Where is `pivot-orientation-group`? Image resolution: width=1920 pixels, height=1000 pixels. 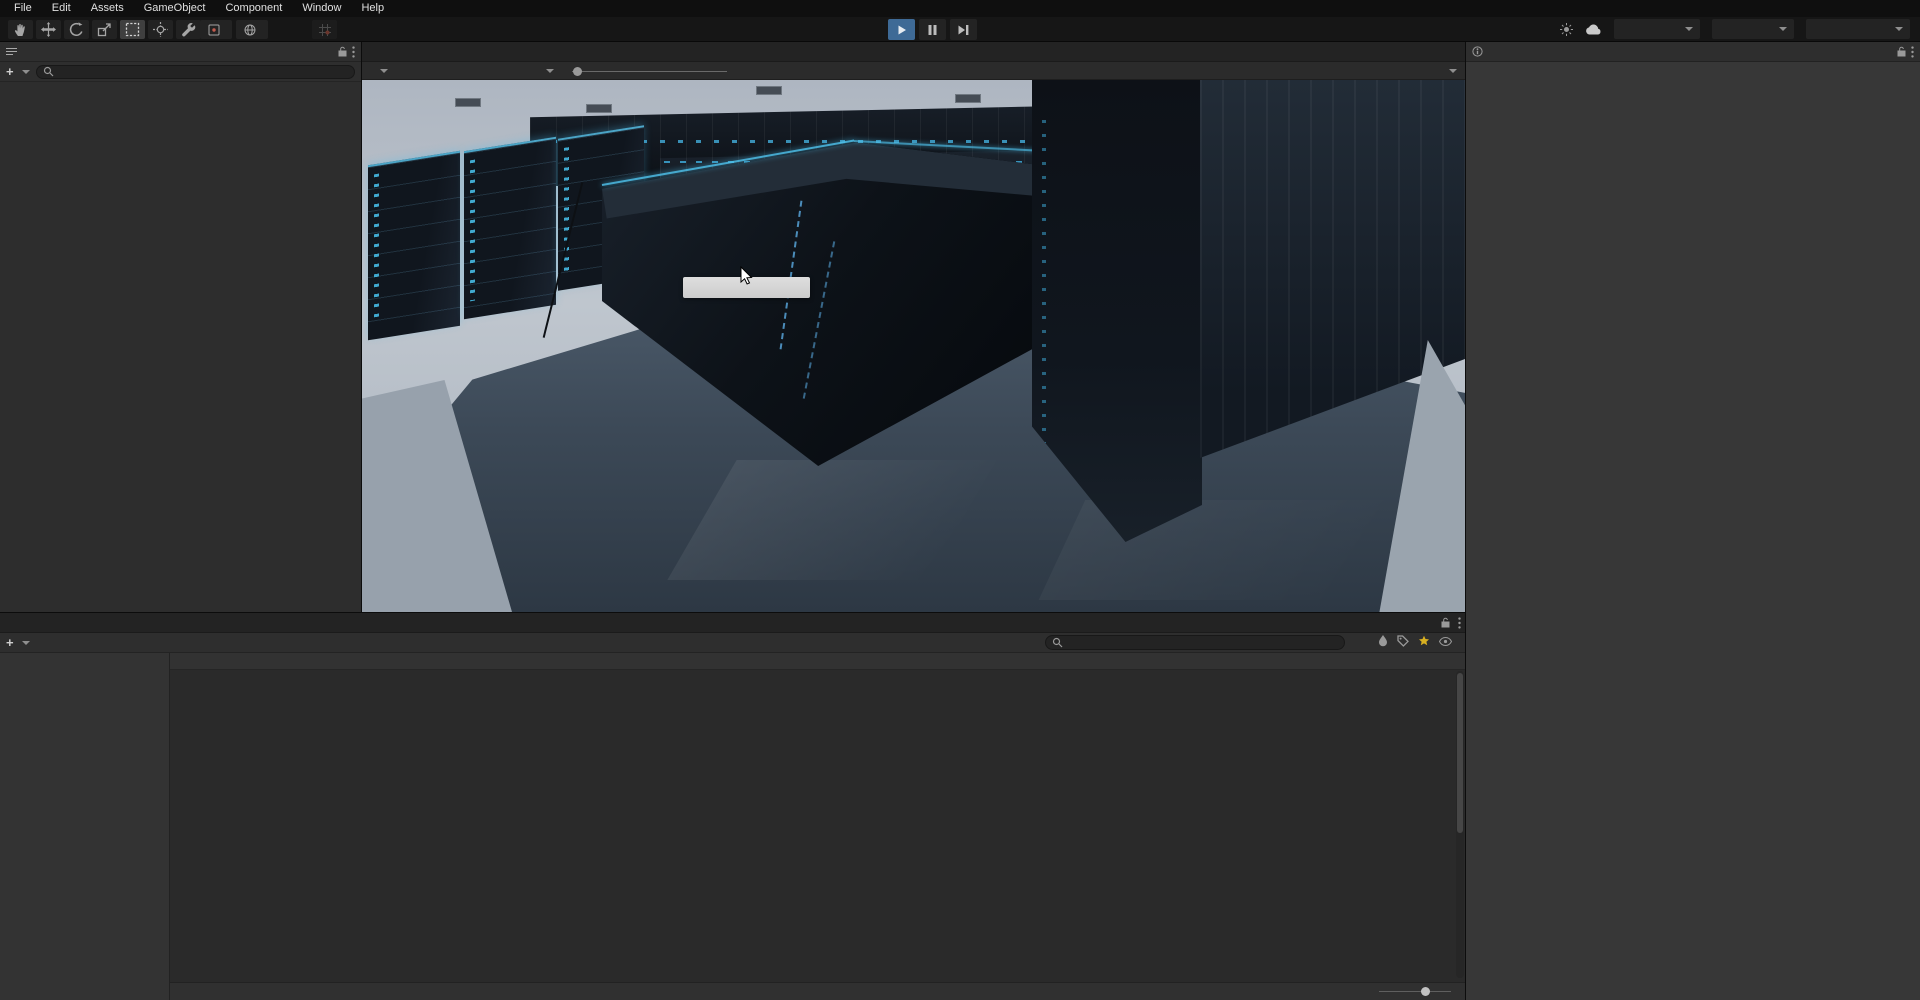 pivot-orientation-group is located at coordinates (234, 29).